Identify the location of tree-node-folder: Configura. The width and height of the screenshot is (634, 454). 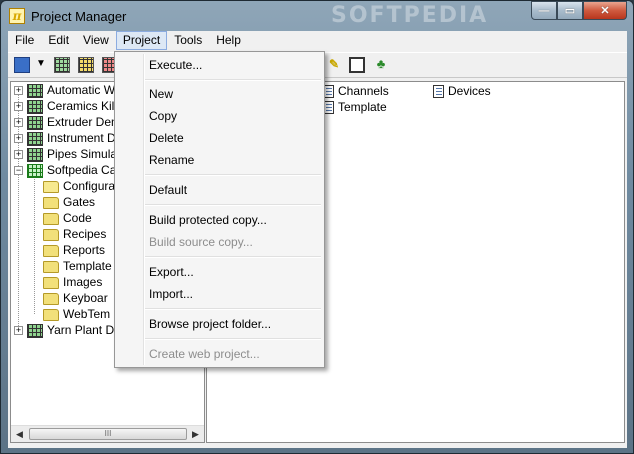
(79, 186).